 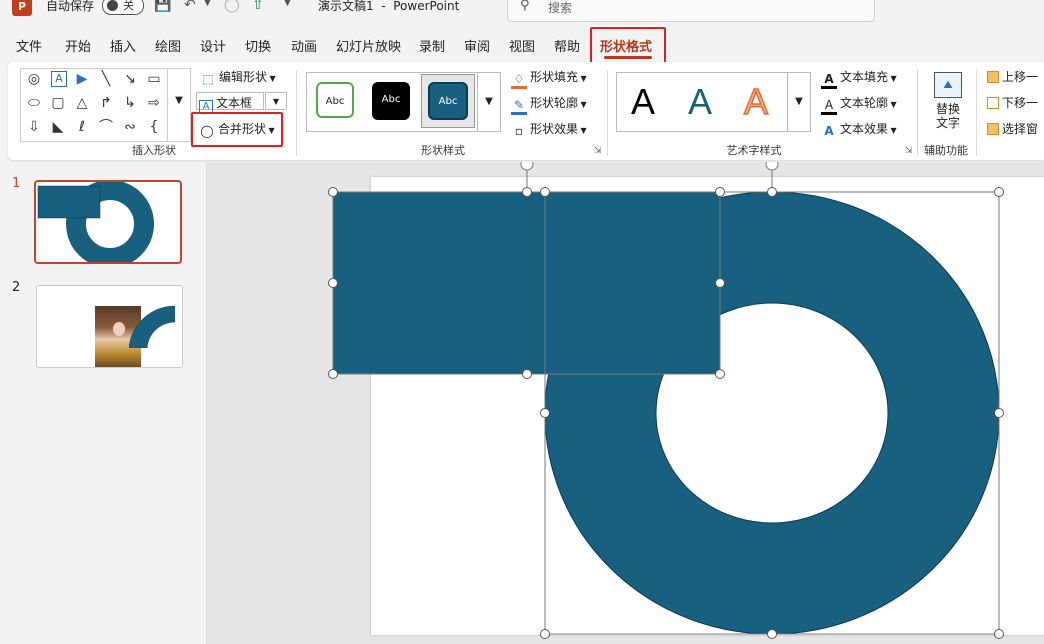 I want to click on shapes-more-button: ▼, so click(x=179, y=105).